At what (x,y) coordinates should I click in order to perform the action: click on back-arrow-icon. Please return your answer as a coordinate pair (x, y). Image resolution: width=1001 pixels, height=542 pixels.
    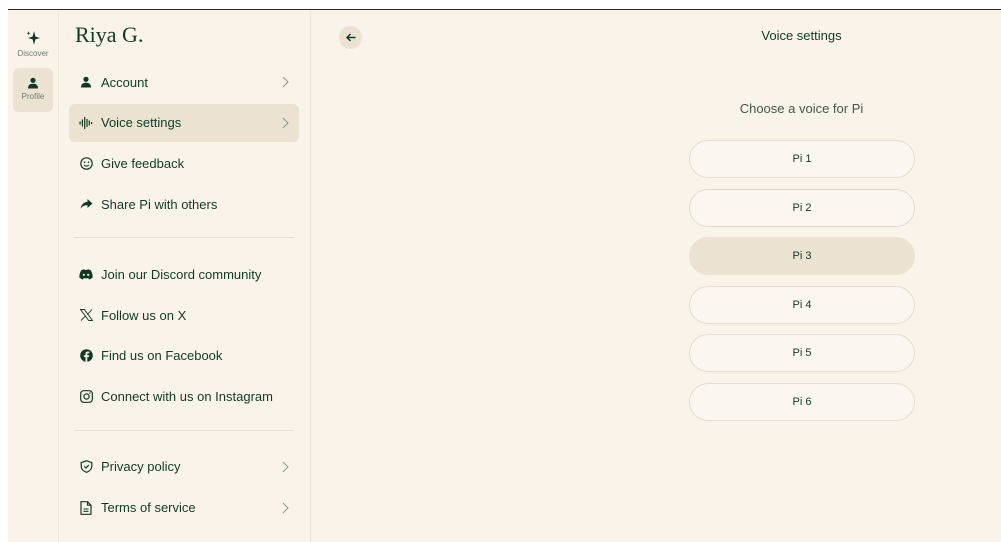
    Looking at the image, I should click on (350, 38).